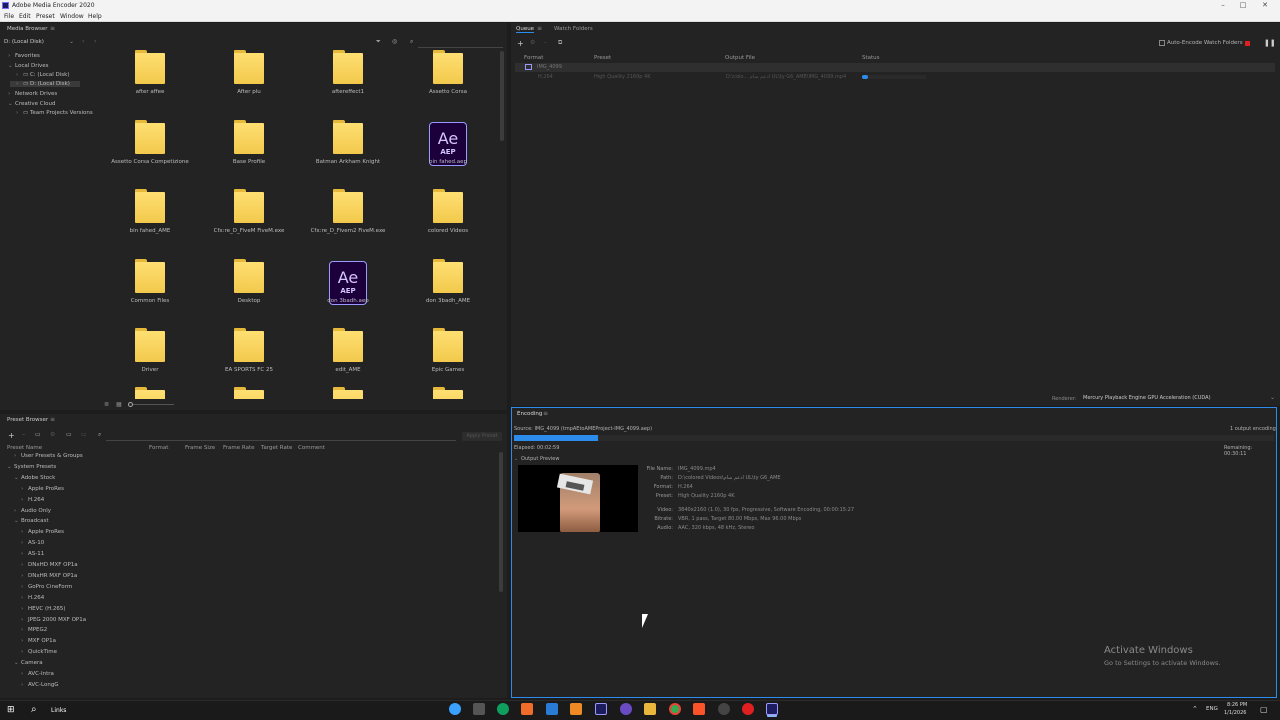  Describe the element at coordinates (1247, 43) in the screenshot. I see `stop-button` at that location.